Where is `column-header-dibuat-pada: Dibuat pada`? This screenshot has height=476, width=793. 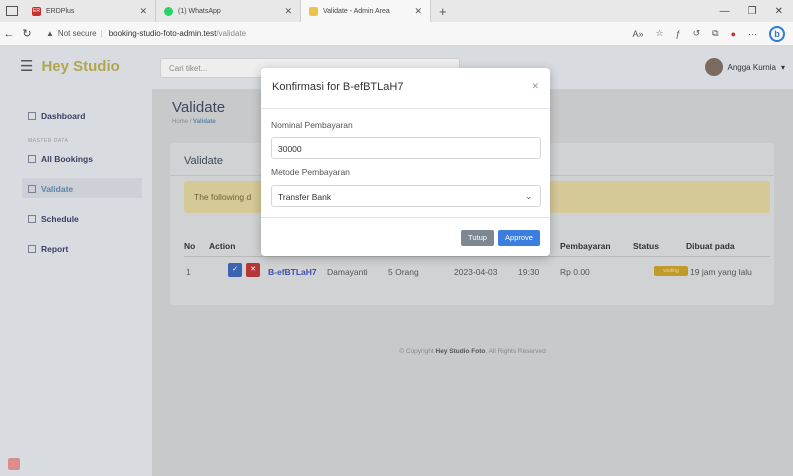
column-header-dibuat-pada: Dibuat pada is located at coordinates (710, 246).